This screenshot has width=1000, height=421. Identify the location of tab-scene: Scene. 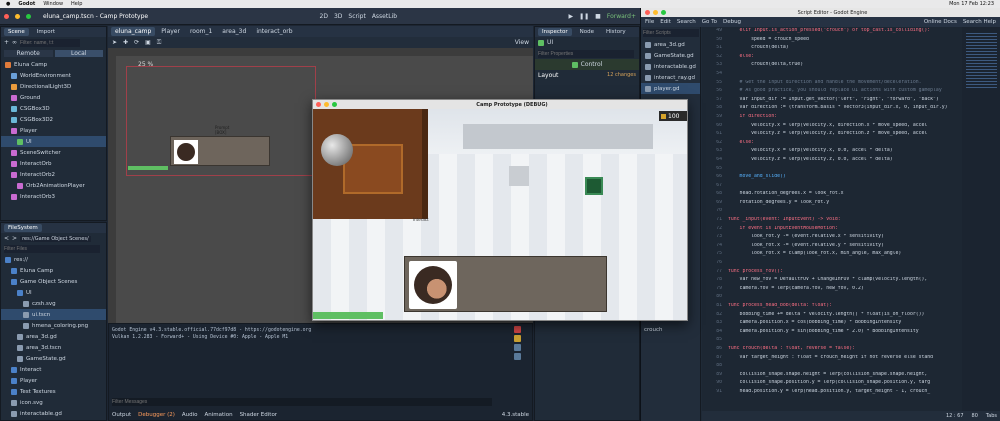
(16, 32).